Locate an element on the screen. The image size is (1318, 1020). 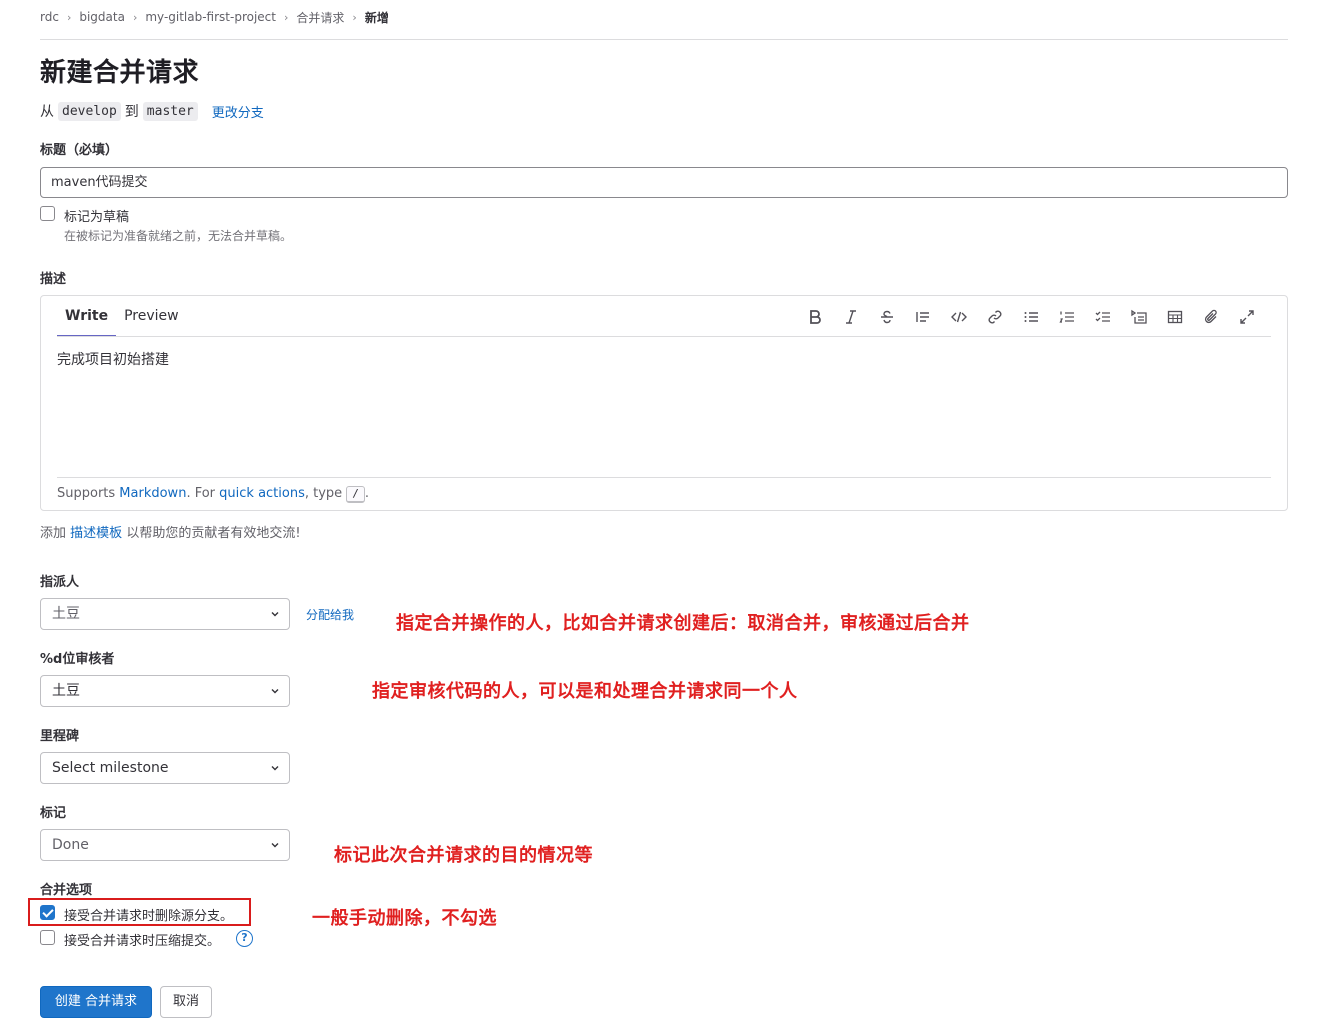
labels-dropdown: Done is located at coordinates (165, 845).